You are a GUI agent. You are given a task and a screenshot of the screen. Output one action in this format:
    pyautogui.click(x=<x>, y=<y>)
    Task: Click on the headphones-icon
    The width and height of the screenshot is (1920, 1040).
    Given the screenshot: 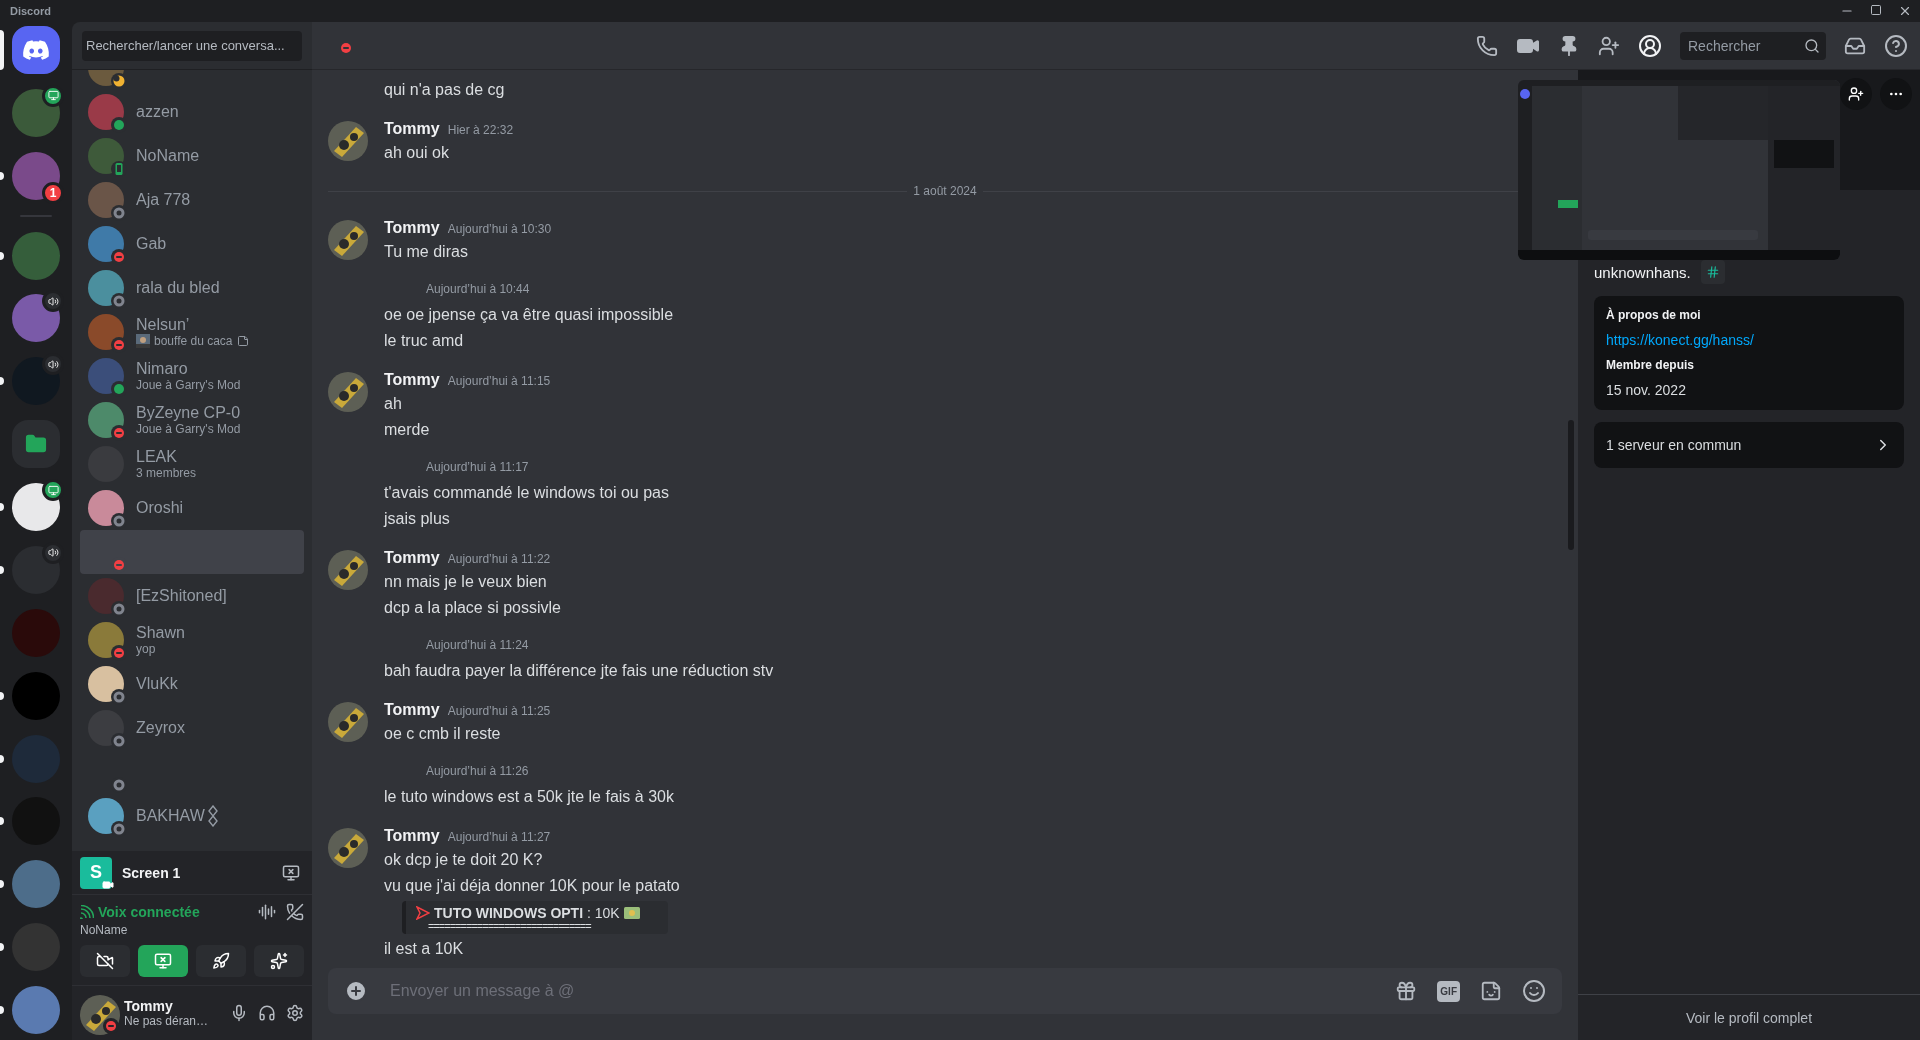 What is the action you would take?
    pyautogui.click(x=267, y=1013)
    